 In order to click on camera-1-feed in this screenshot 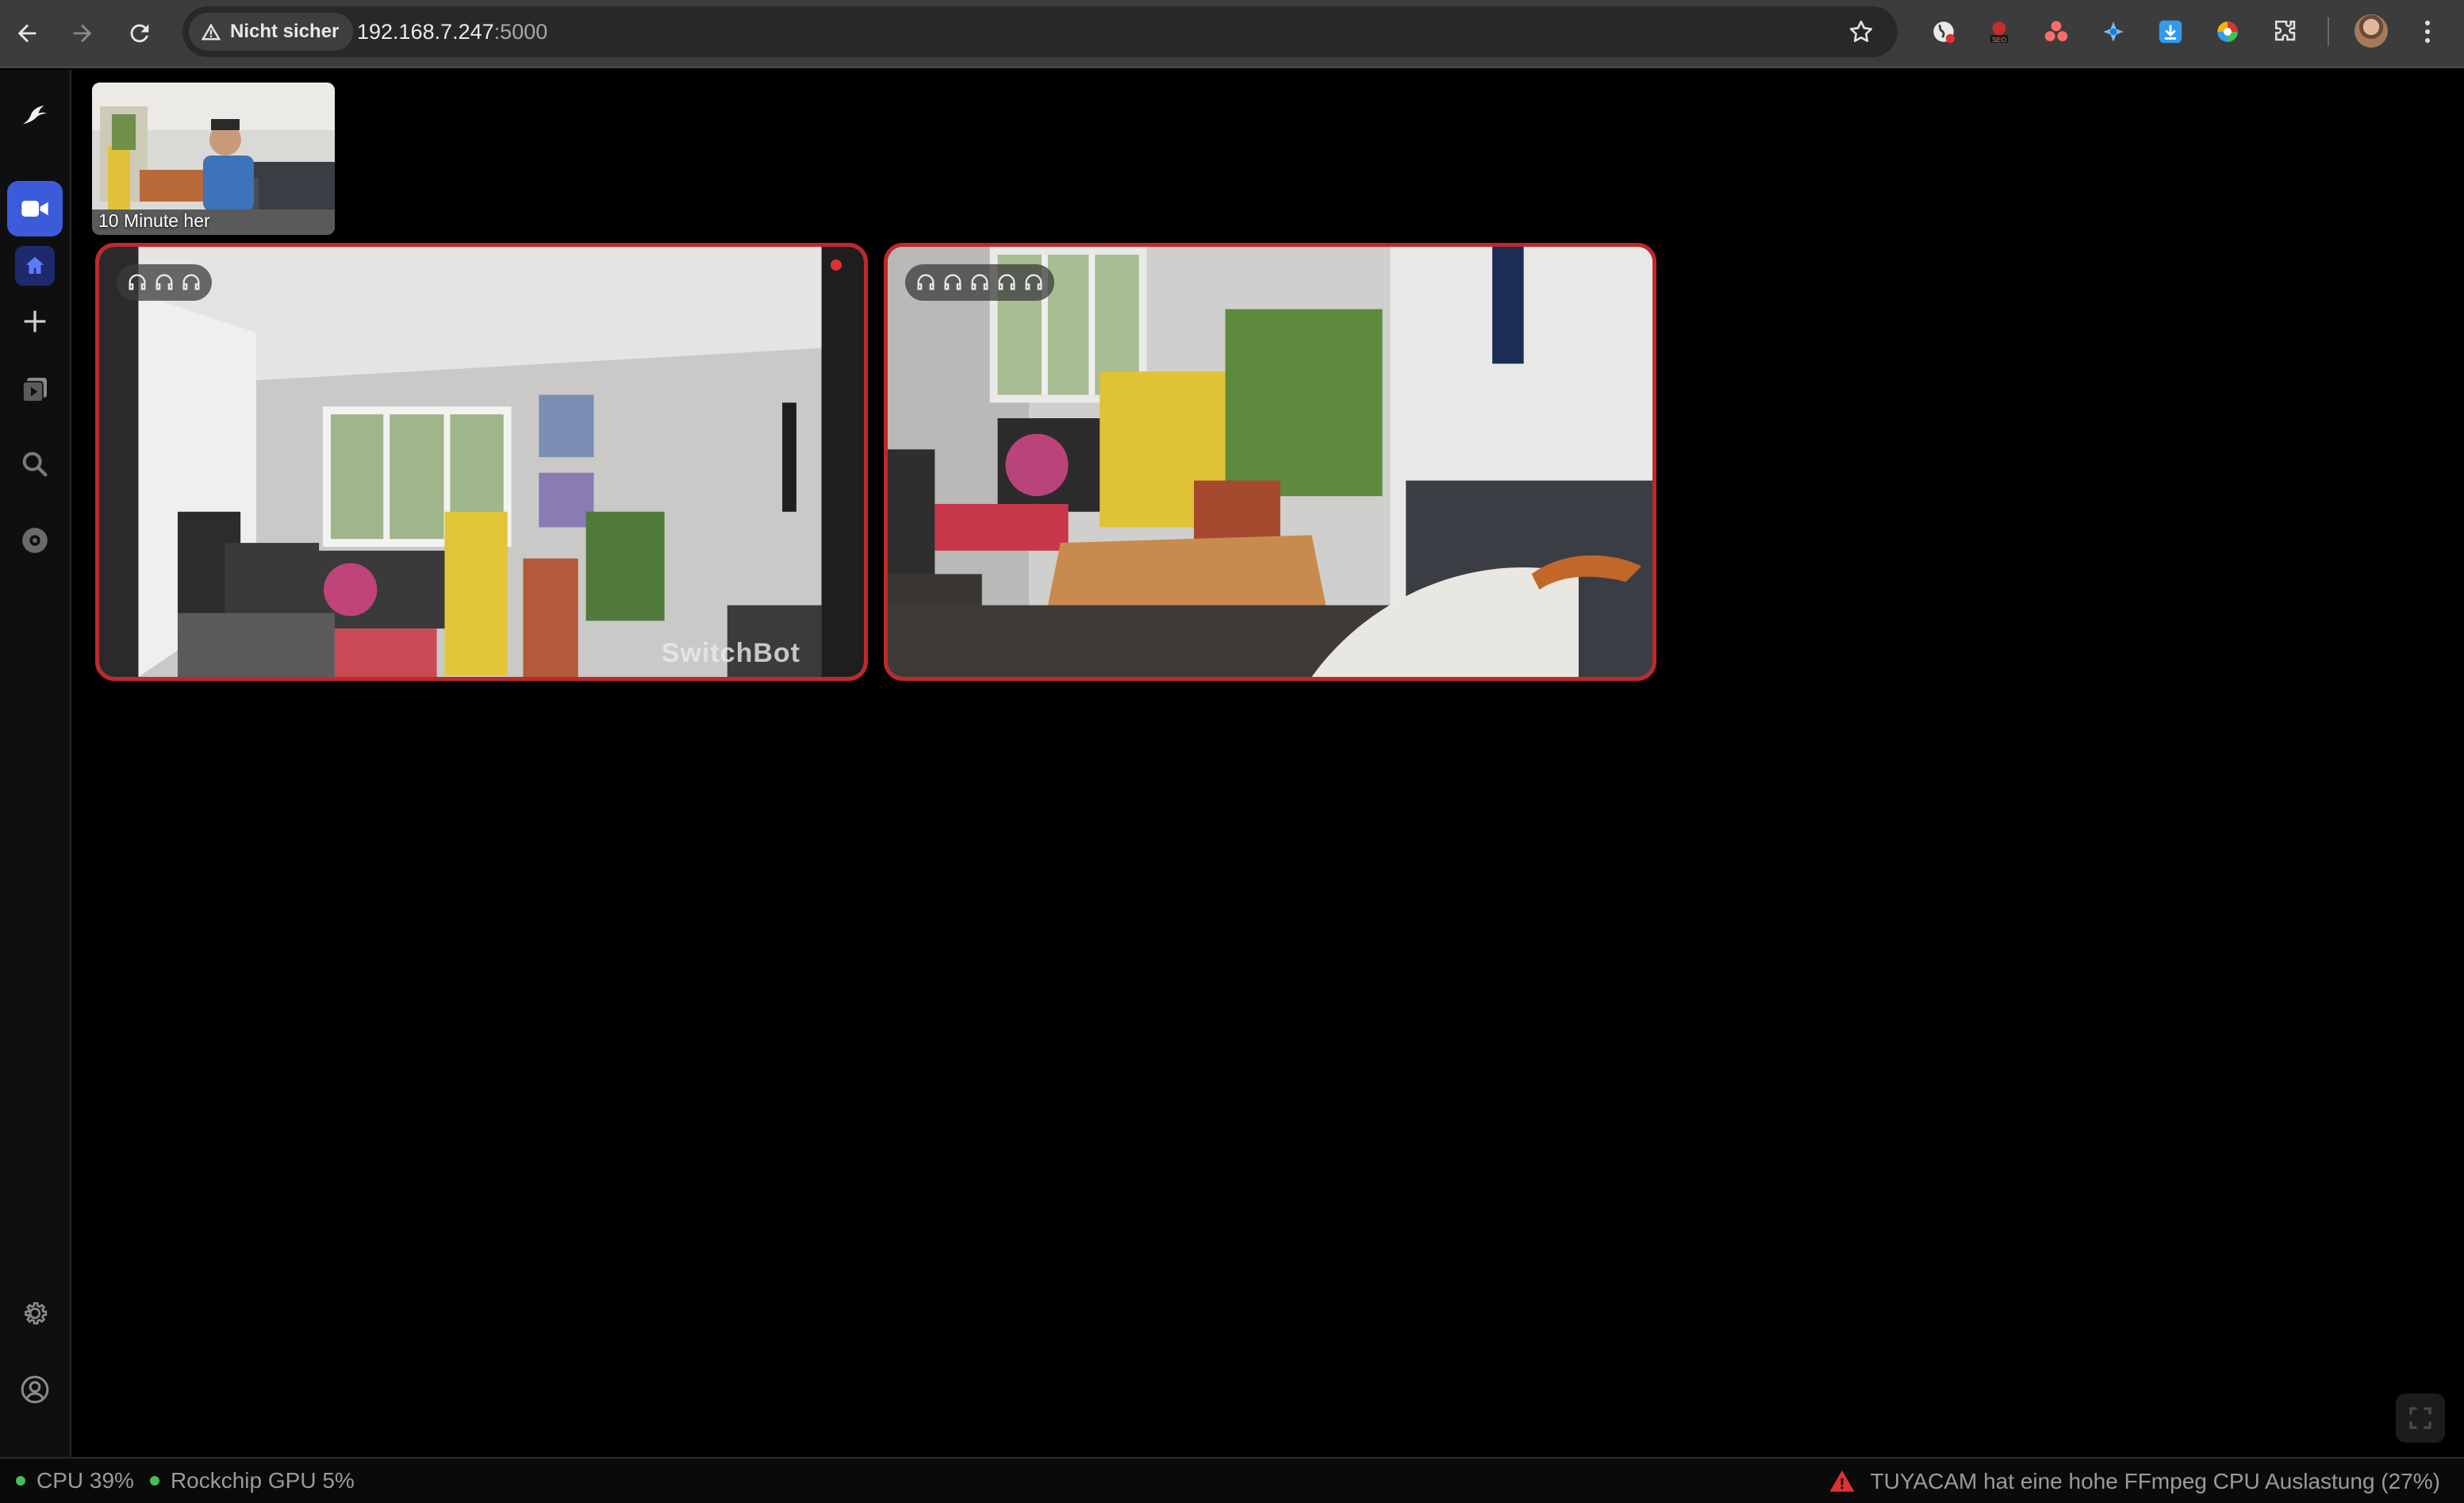, I will do `click(481, 462)`.